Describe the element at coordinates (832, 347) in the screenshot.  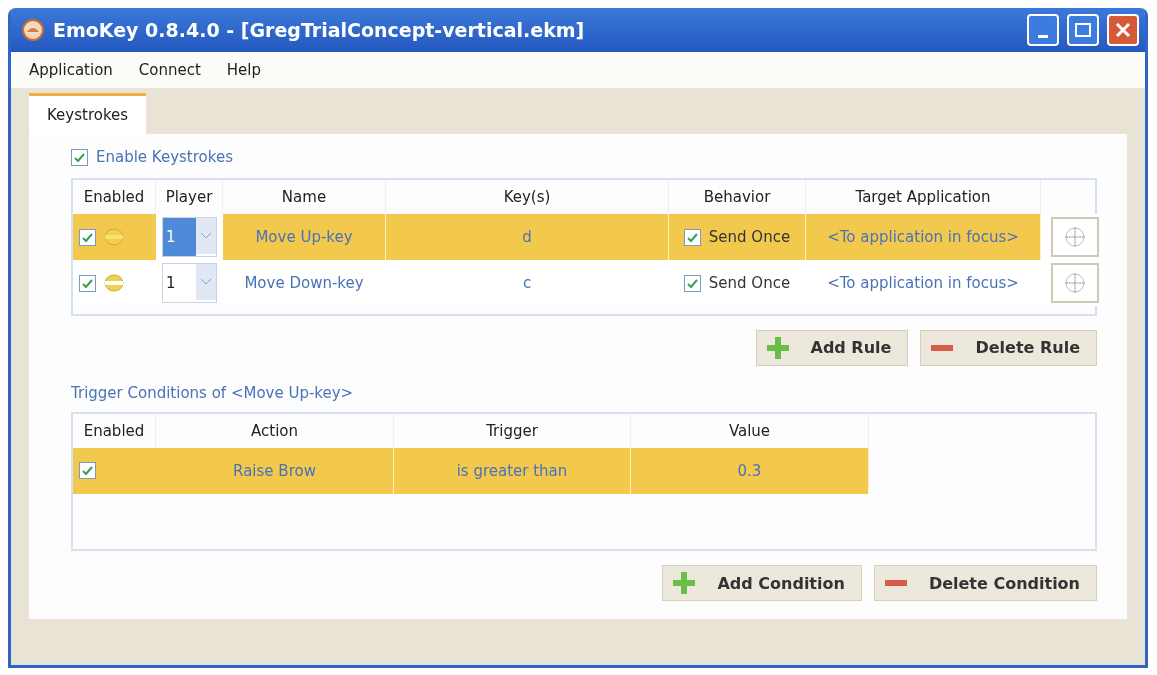
I see `rule-button: Add Rule` at that location.